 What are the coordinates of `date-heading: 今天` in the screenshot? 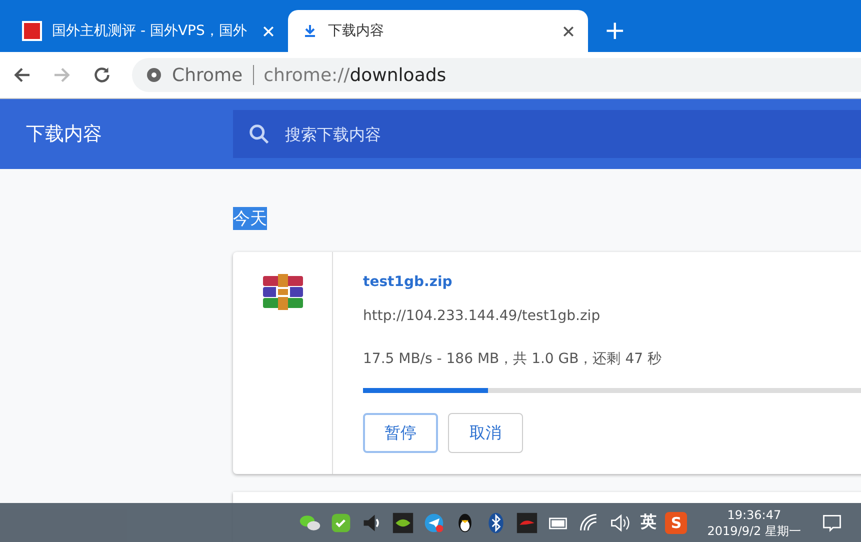 It's located at (250, 218).